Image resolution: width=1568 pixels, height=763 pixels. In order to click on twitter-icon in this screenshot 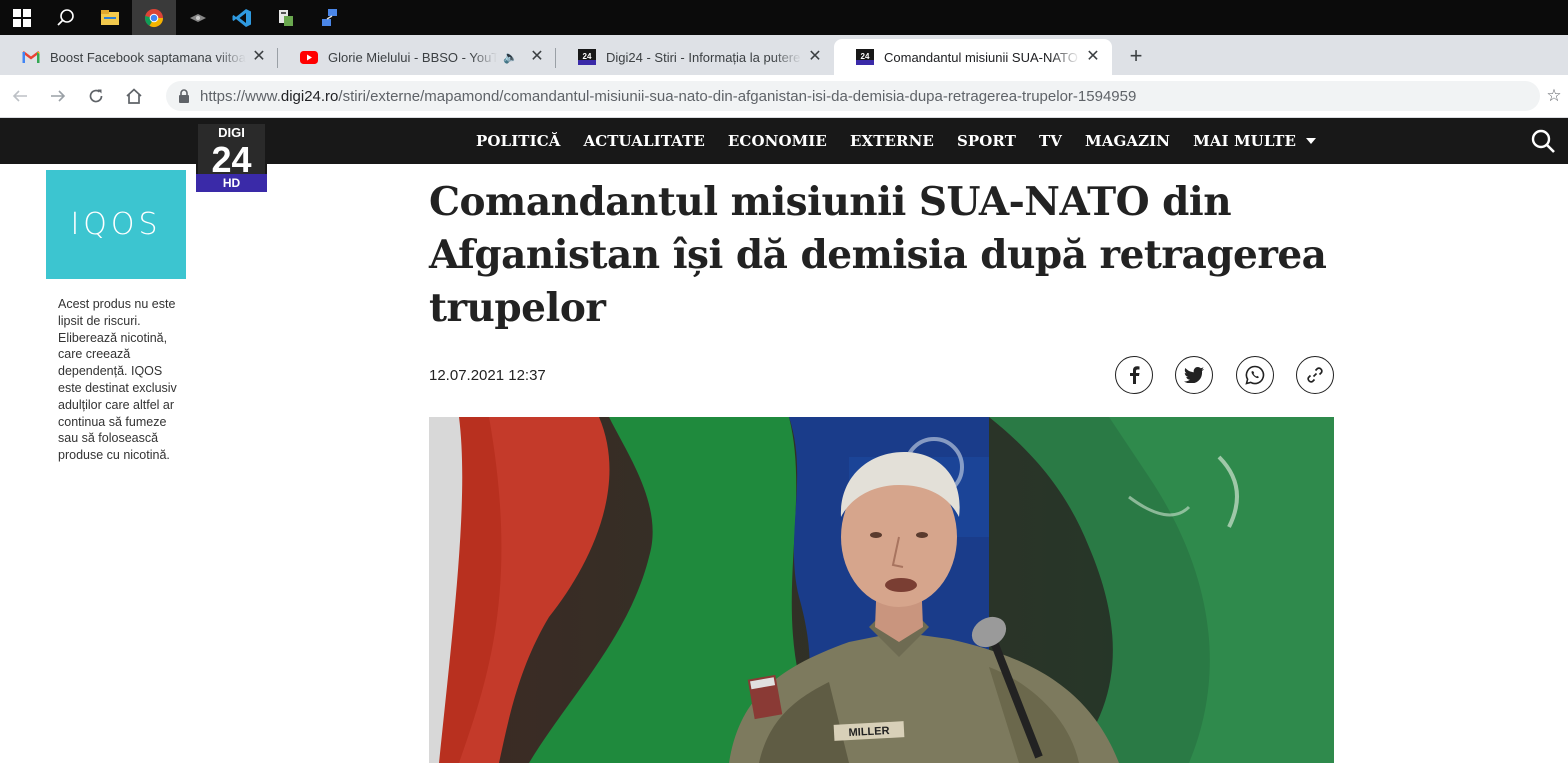, I will do `click(1194, 375)`.